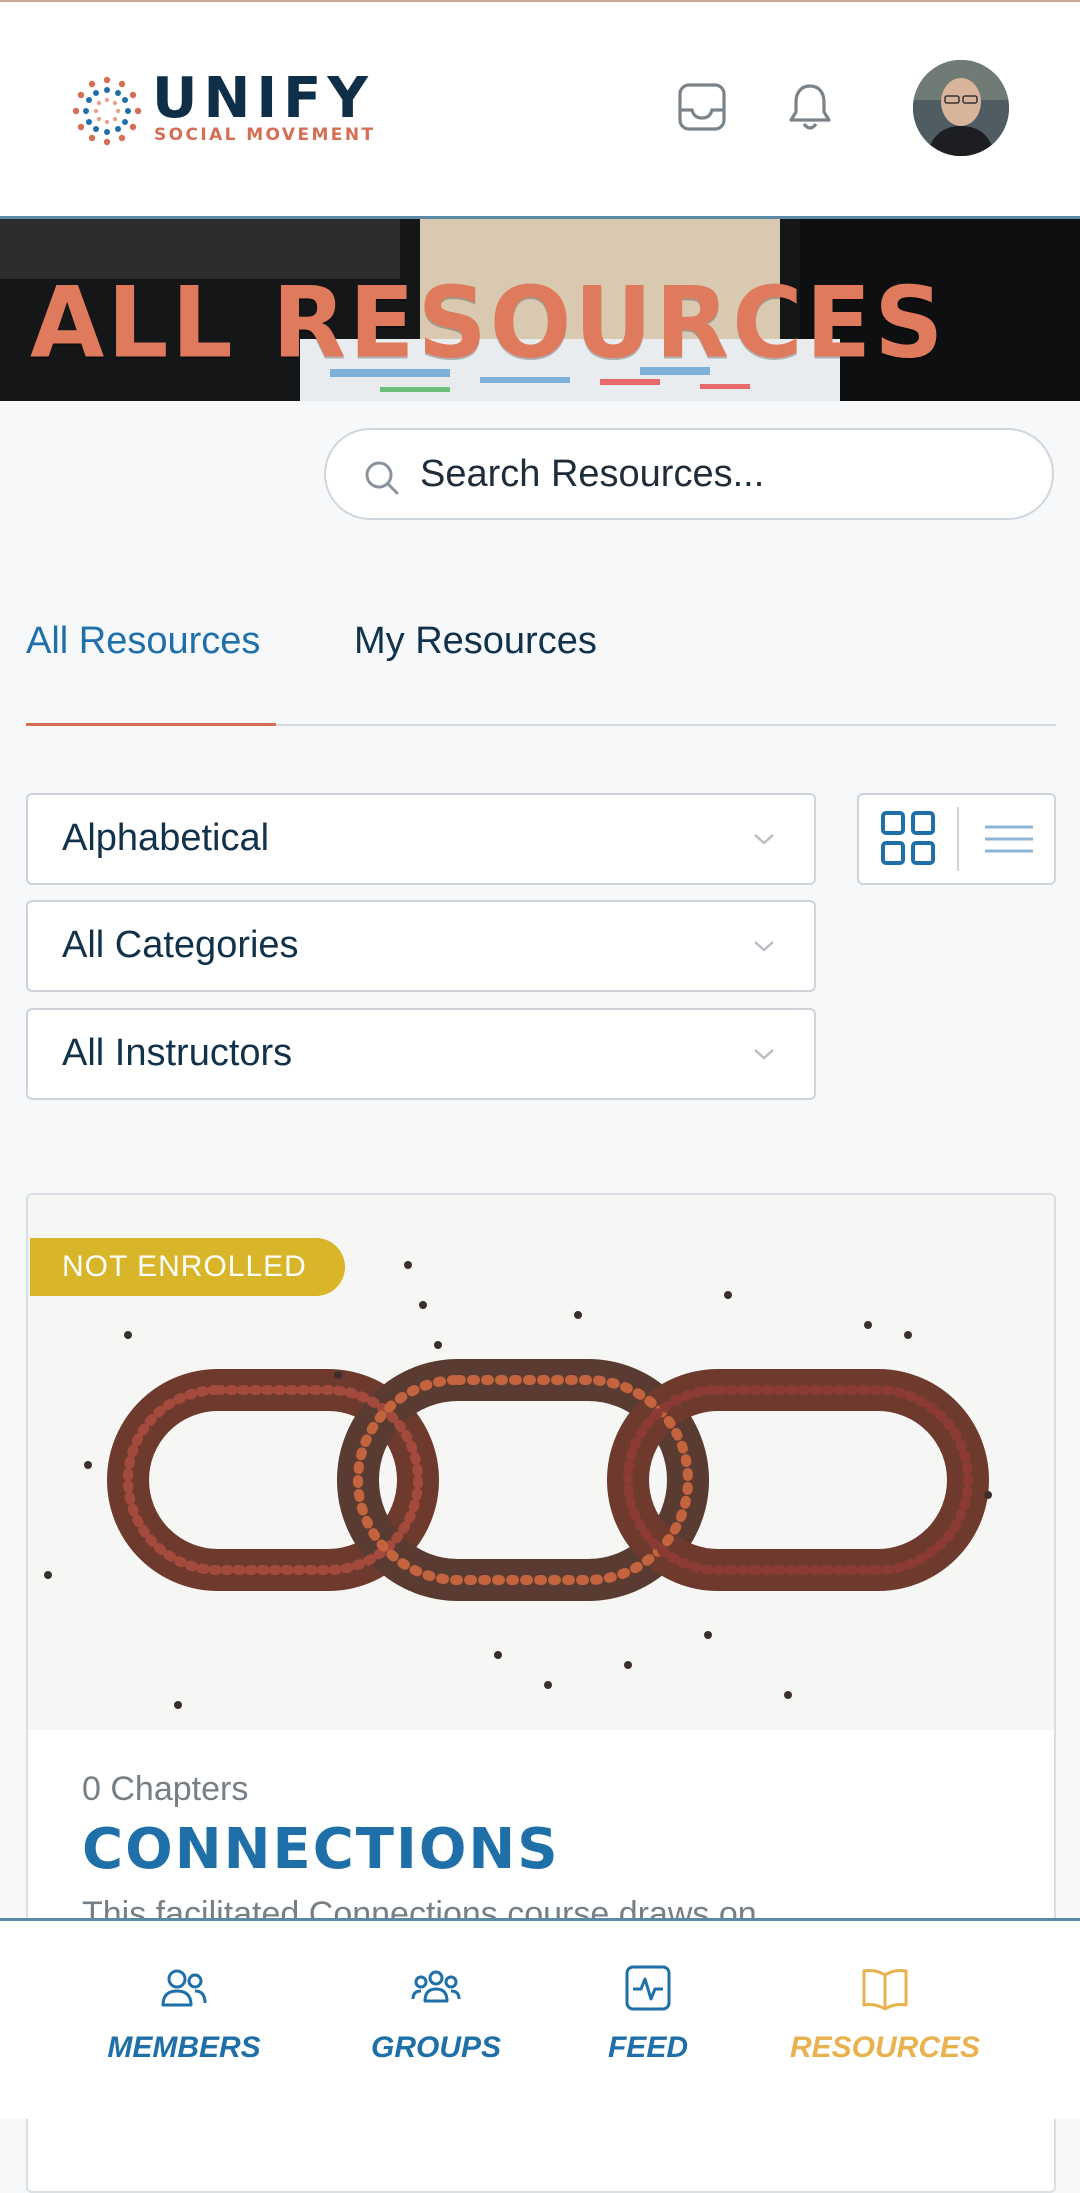 This screenshot has height=2193, width=1080. I want to click on active-tab-indicator, so click(151, 724).